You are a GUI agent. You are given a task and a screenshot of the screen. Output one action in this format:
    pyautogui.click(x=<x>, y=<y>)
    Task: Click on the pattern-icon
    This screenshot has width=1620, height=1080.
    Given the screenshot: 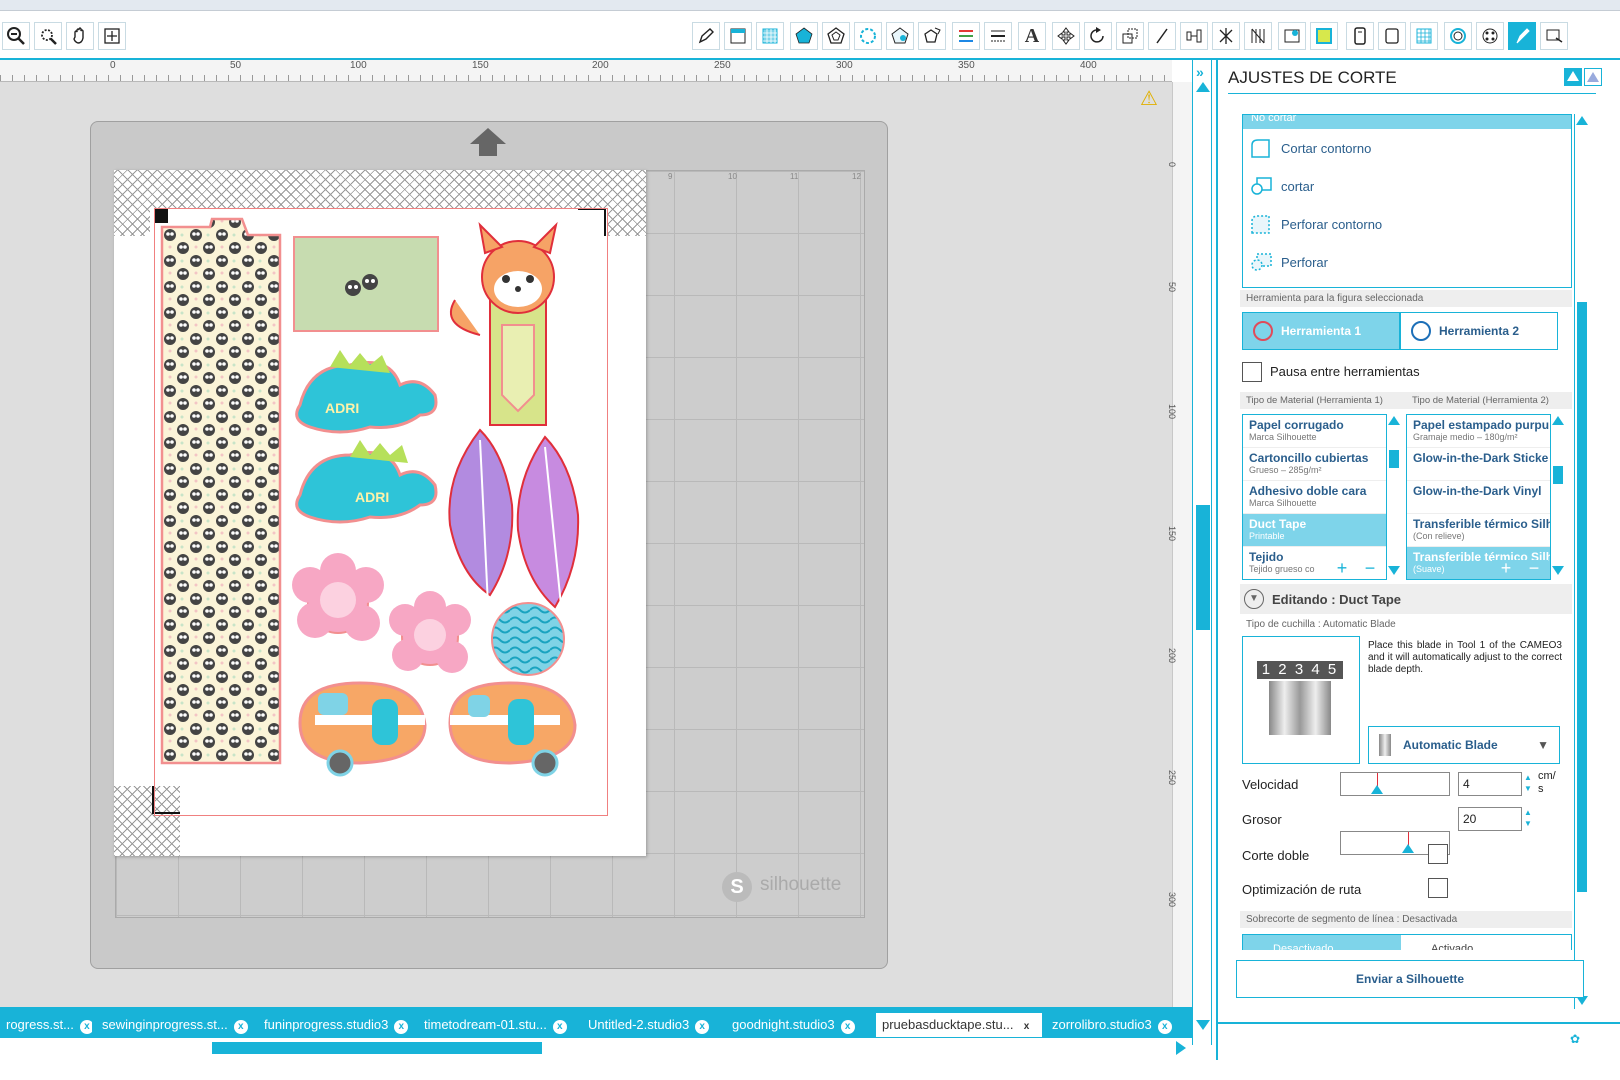 What is the action you would take?
    pyautogui.click(x=900, y=36)
    